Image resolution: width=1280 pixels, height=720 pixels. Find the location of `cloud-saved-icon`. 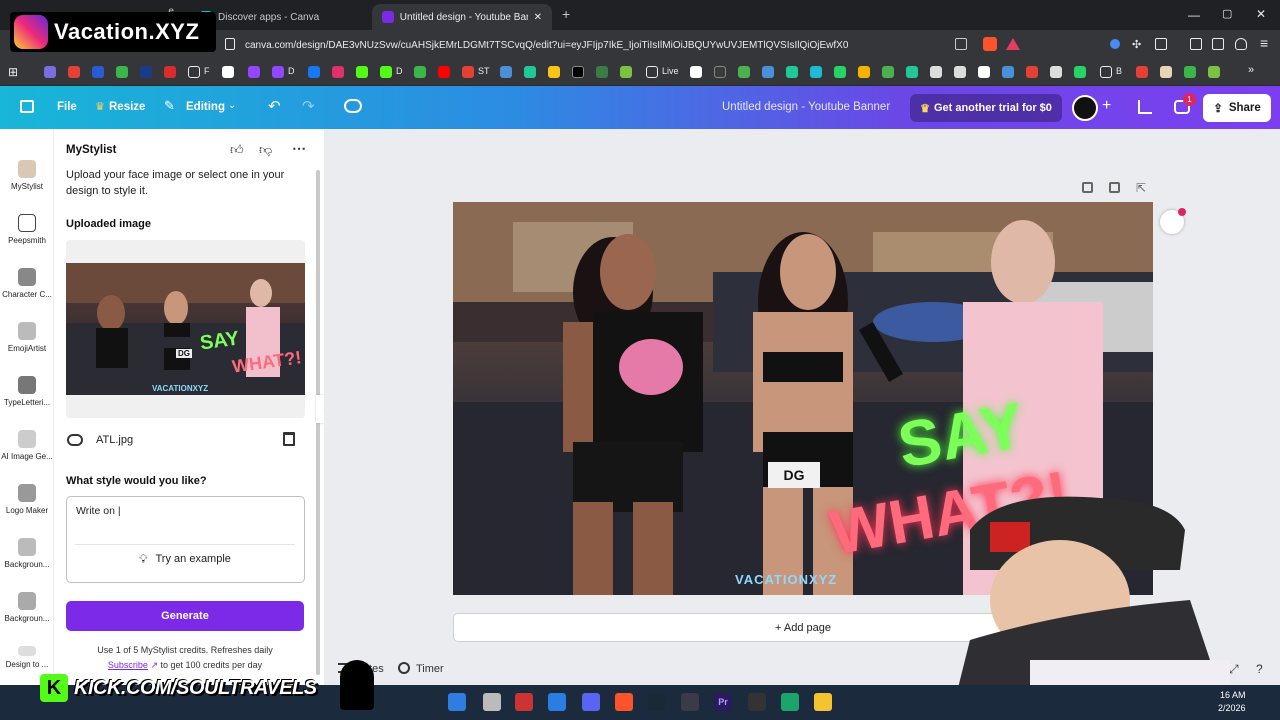

cloud-saved-icon is located at coordinates (353, 106).